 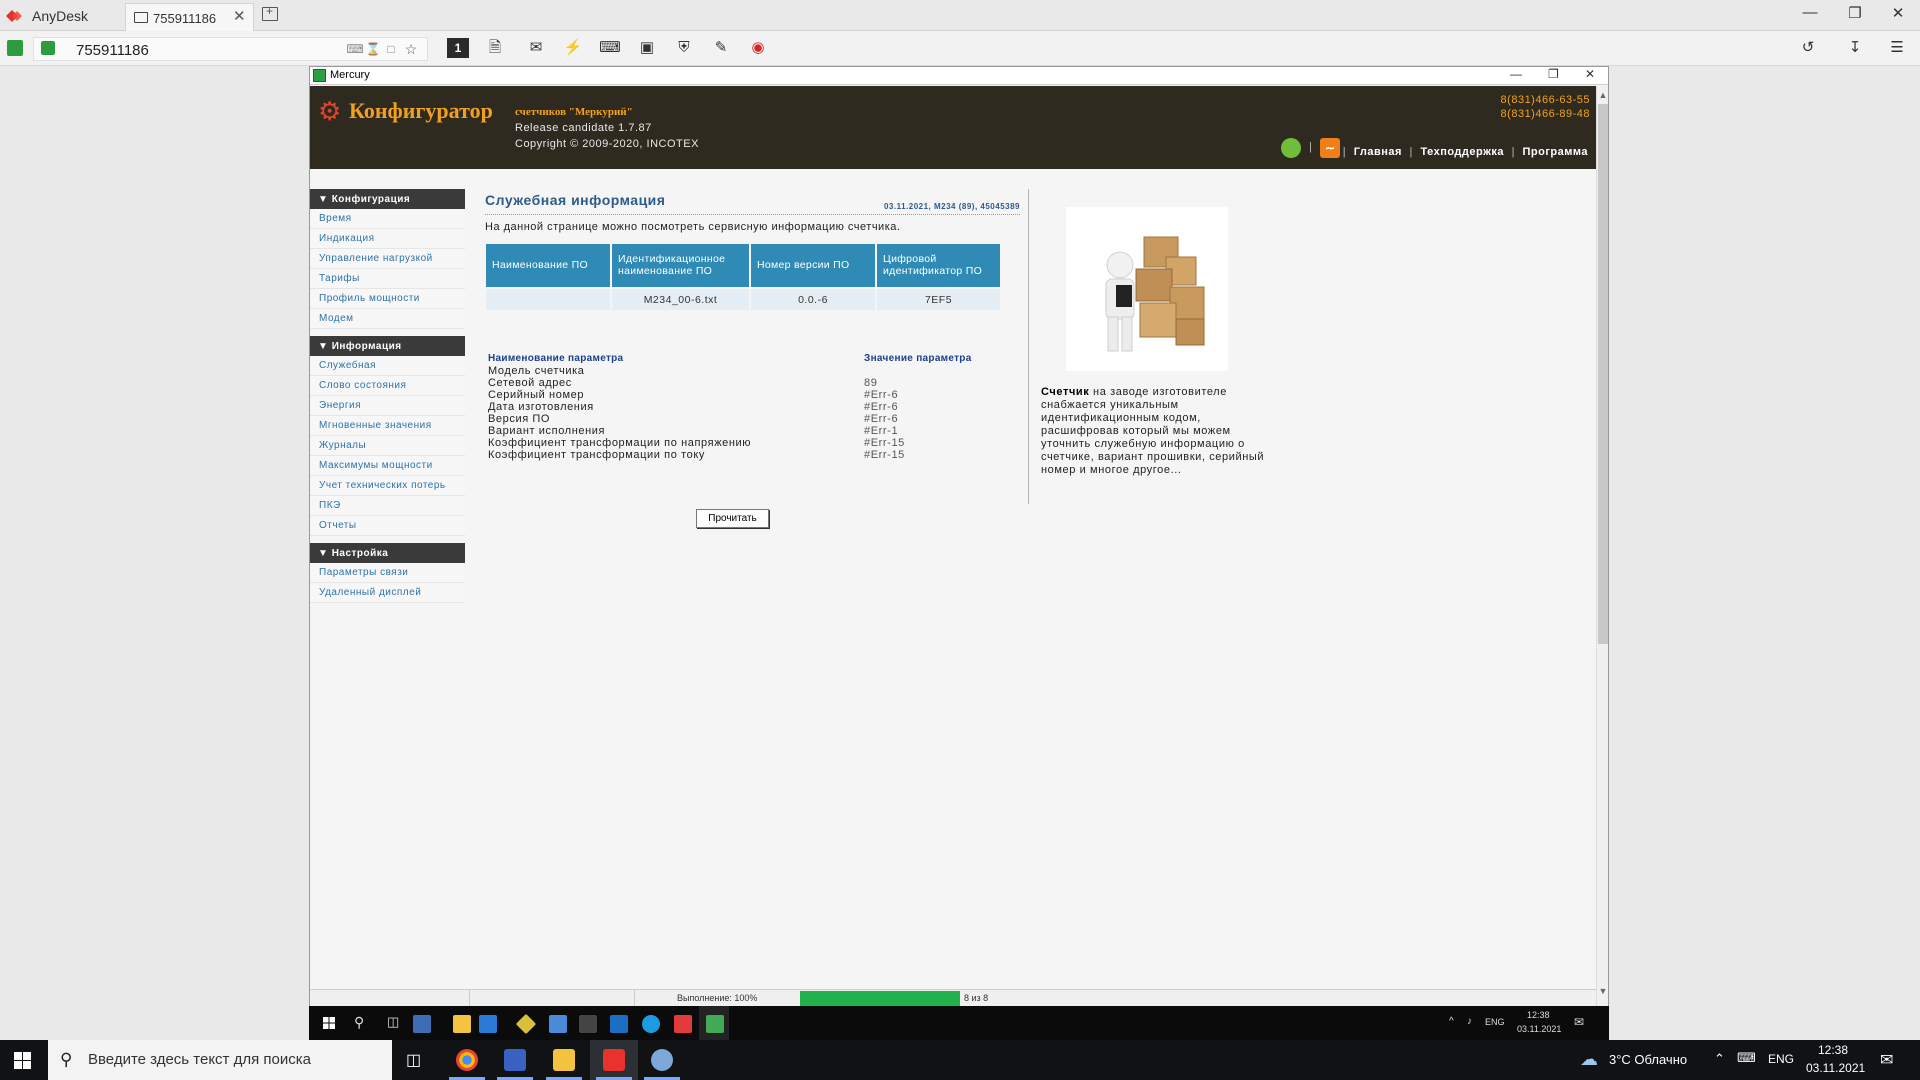 What do you see at coordinates (610, 48) in the screenshot?
I see `keyboard-icon: ⌨` at bounding box center [610, 48].